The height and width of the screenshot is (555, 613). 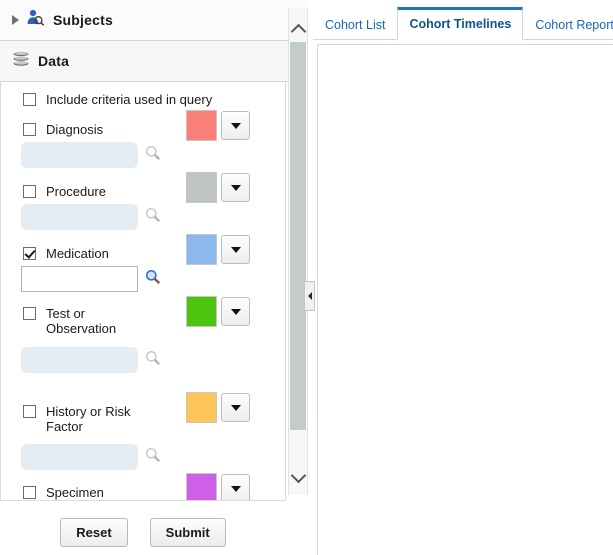 I want to click on collapse-left-arrow-icon, so click(x=309, y=296).